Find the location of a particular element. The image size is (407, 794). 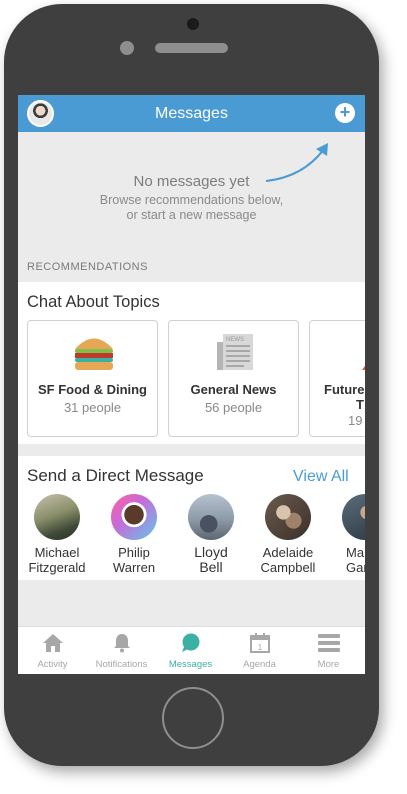

newspaper-icon: NEWS is located at coordinates (235, 352).